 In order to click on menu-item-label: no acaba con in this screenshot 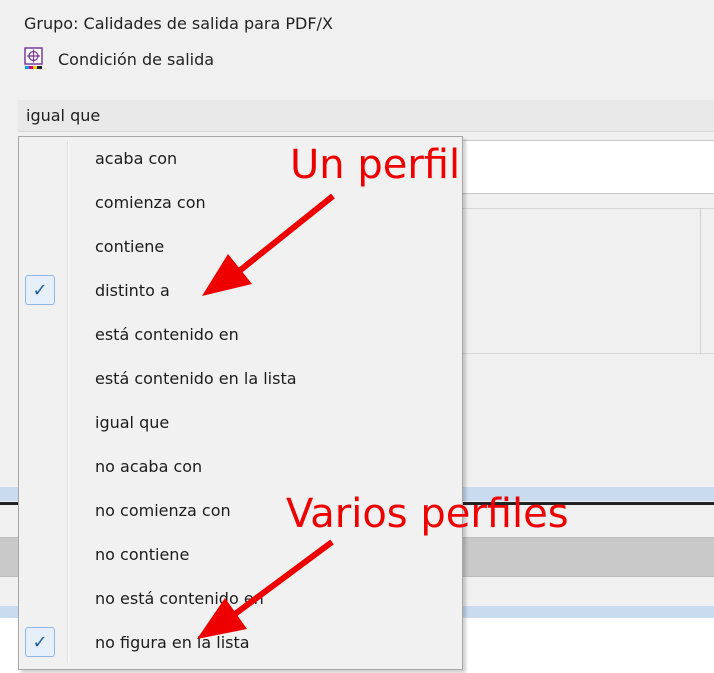, I will do `click(149, 466)`.